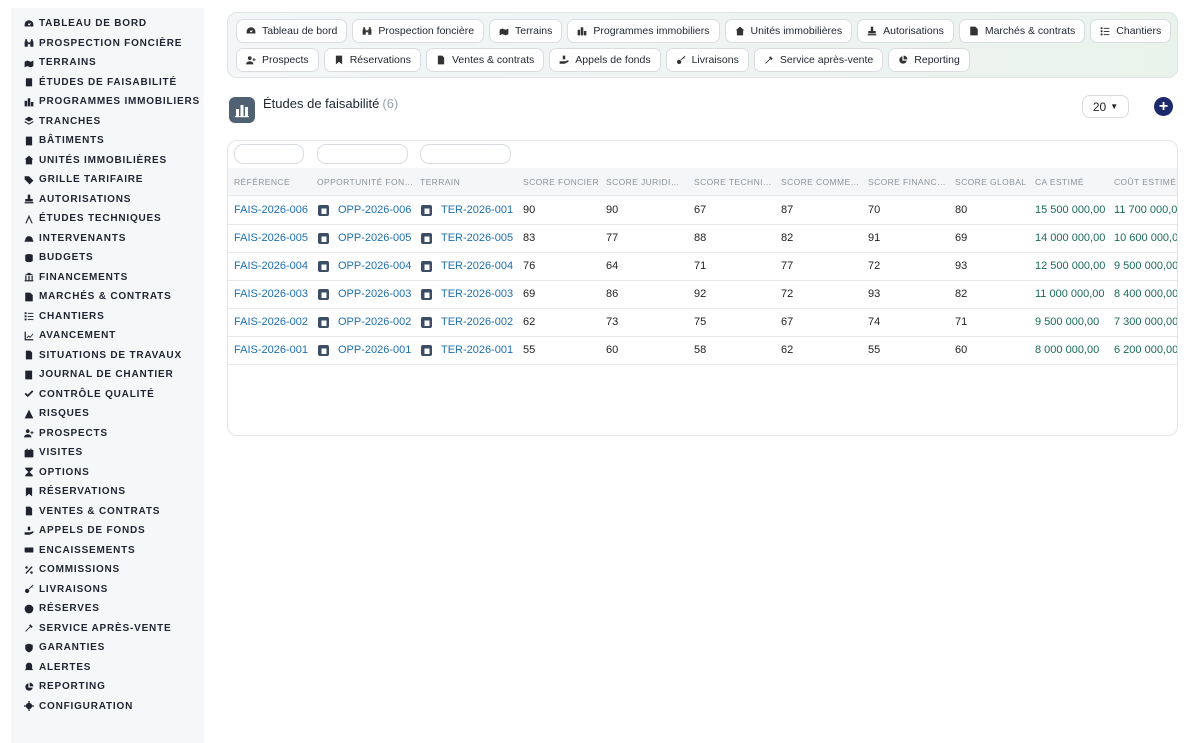 The height and width of the screenshot is (743, 1200). What do you see at coordinates (1145, 182) in the screenshot?
I see `column-header: COÛT ESTIMÉ` at bounding box center [1145, 182].